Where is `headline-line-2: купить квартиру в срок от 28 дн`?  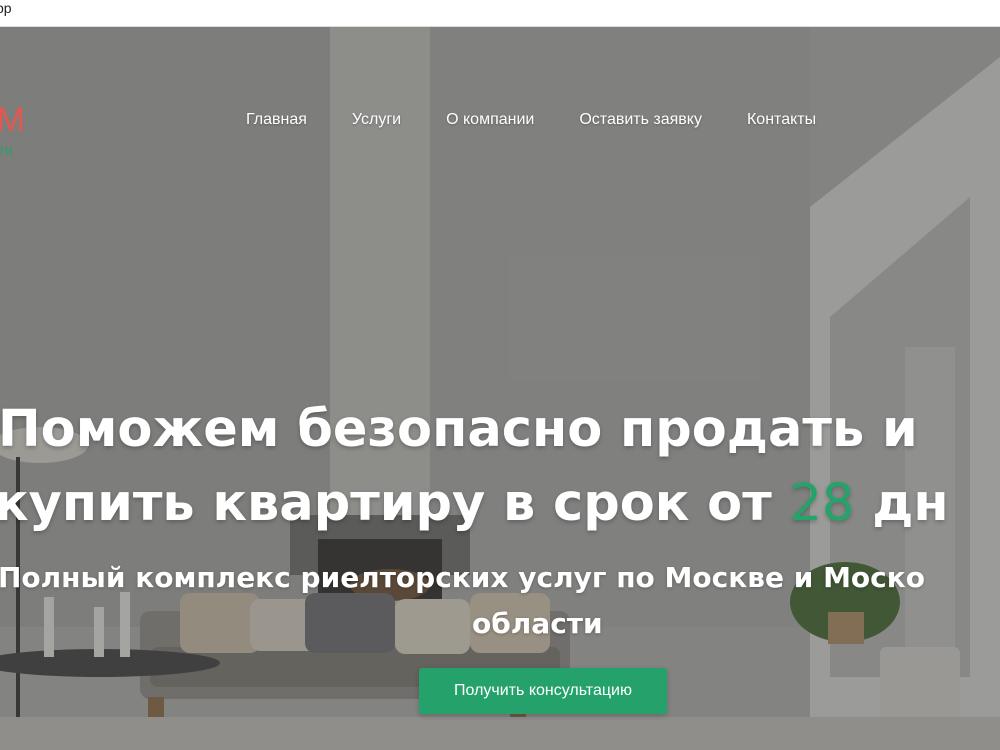 headline-line-2: купить квартиру в срок от 28 дн is located at coordinates (474, 504).